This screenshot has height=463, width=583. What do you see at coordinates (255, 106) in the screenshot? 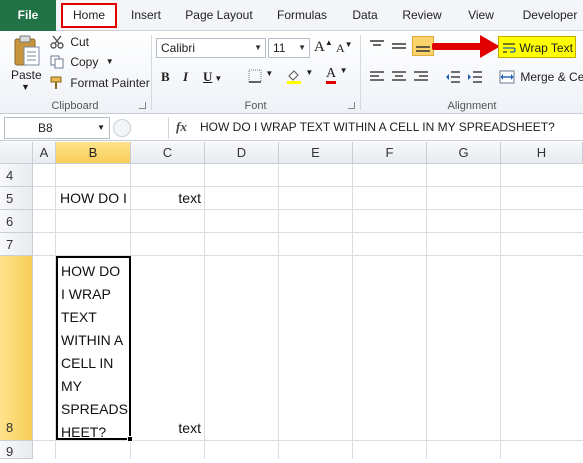
I see `font-group-label: Font` at bounding box center [255, 106].